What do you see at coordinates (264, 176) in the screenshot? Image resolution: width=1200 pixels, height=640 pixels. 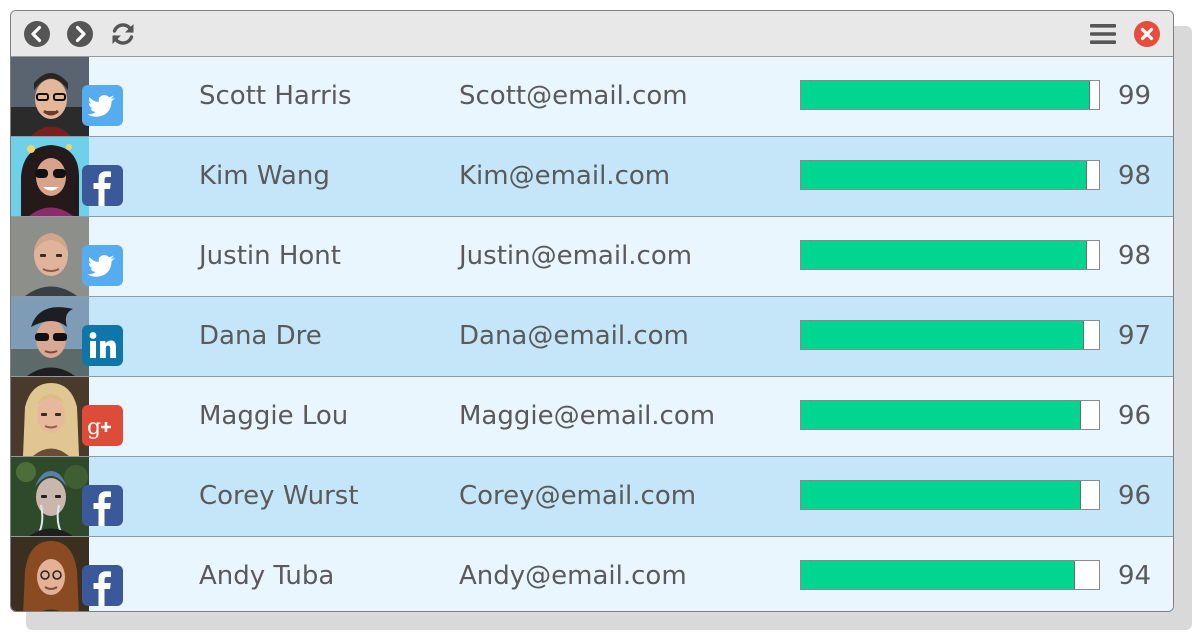 I see `contact-name: Kim Wang` at bounding box center [264, 176].